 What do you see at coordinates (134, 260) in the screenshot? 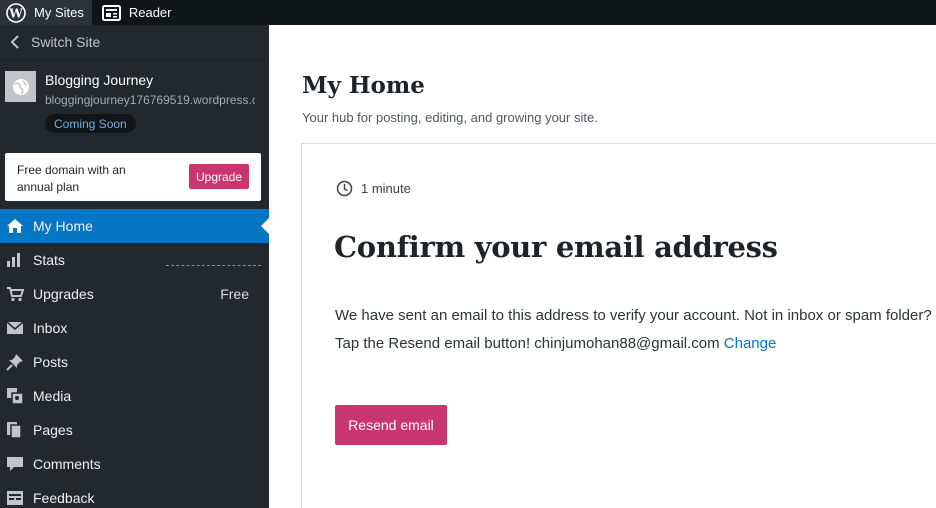
I see `sidebar-item-stats: Stats` at bounding box center [134, 260].